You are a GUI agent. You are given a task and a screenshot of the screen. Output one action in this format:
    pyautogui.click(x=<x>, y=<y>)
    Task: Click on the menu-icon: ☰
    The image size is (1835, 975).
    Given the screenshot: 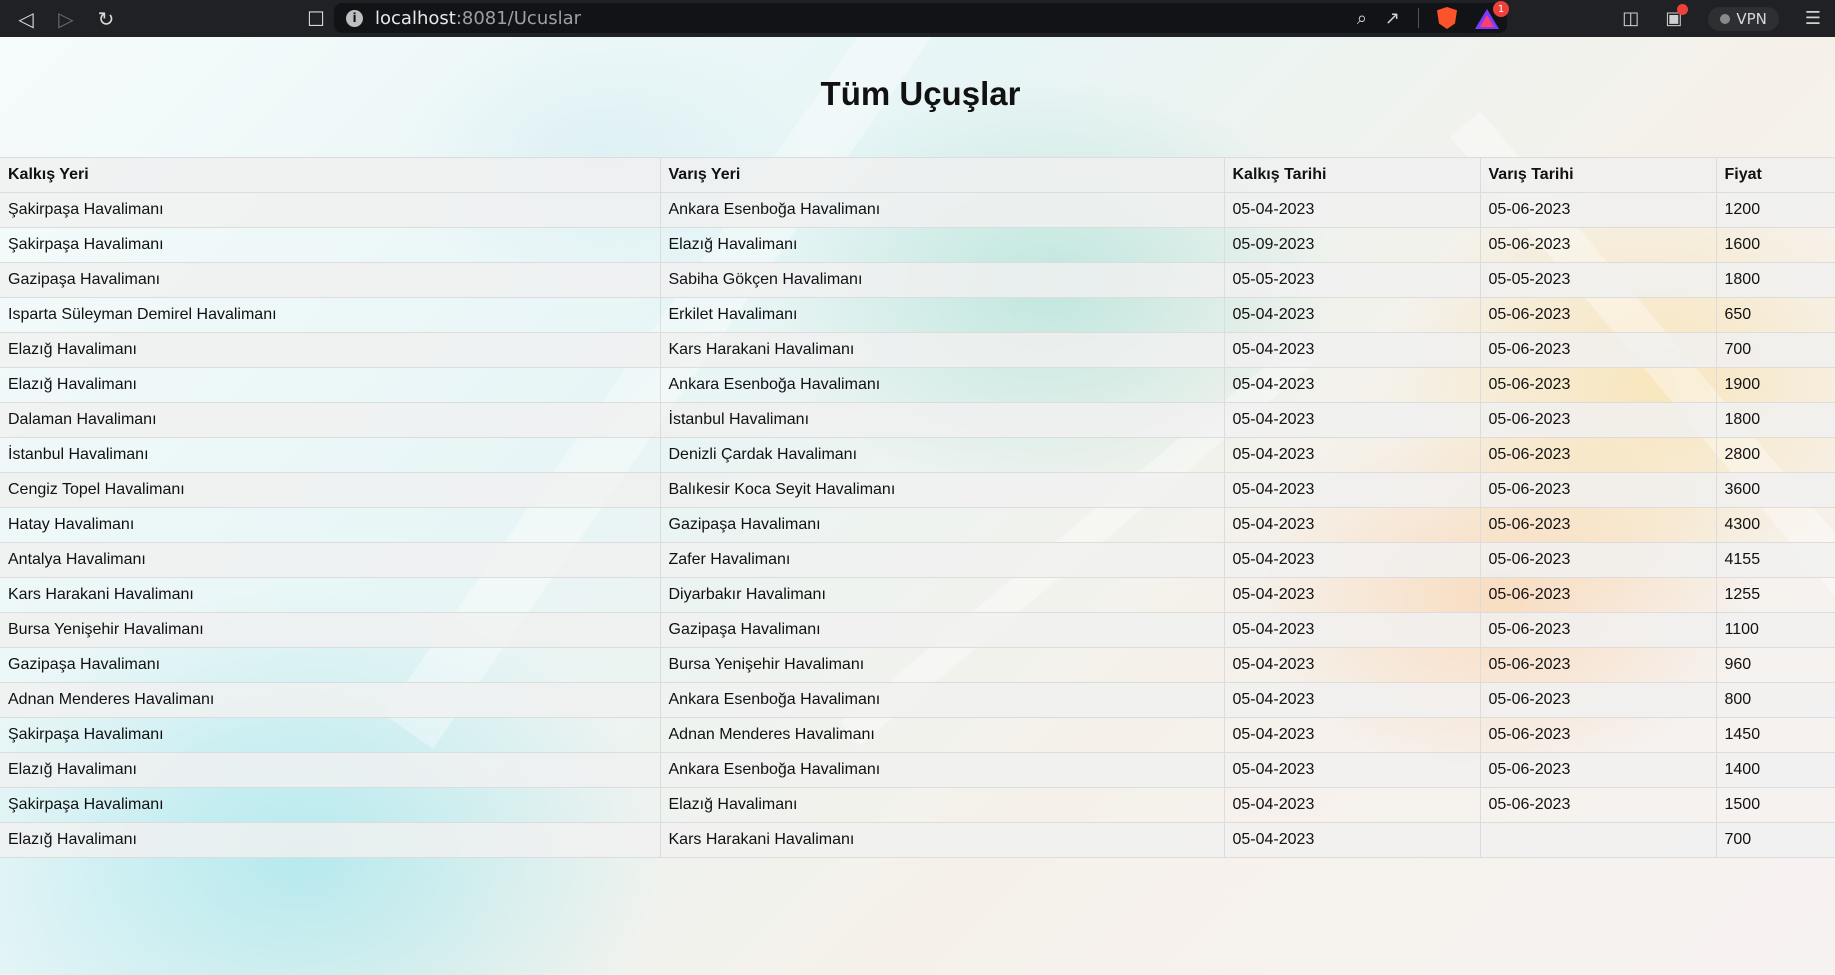 What is the action you would take?
    pyautogui.click(x=1813, y=18)
    